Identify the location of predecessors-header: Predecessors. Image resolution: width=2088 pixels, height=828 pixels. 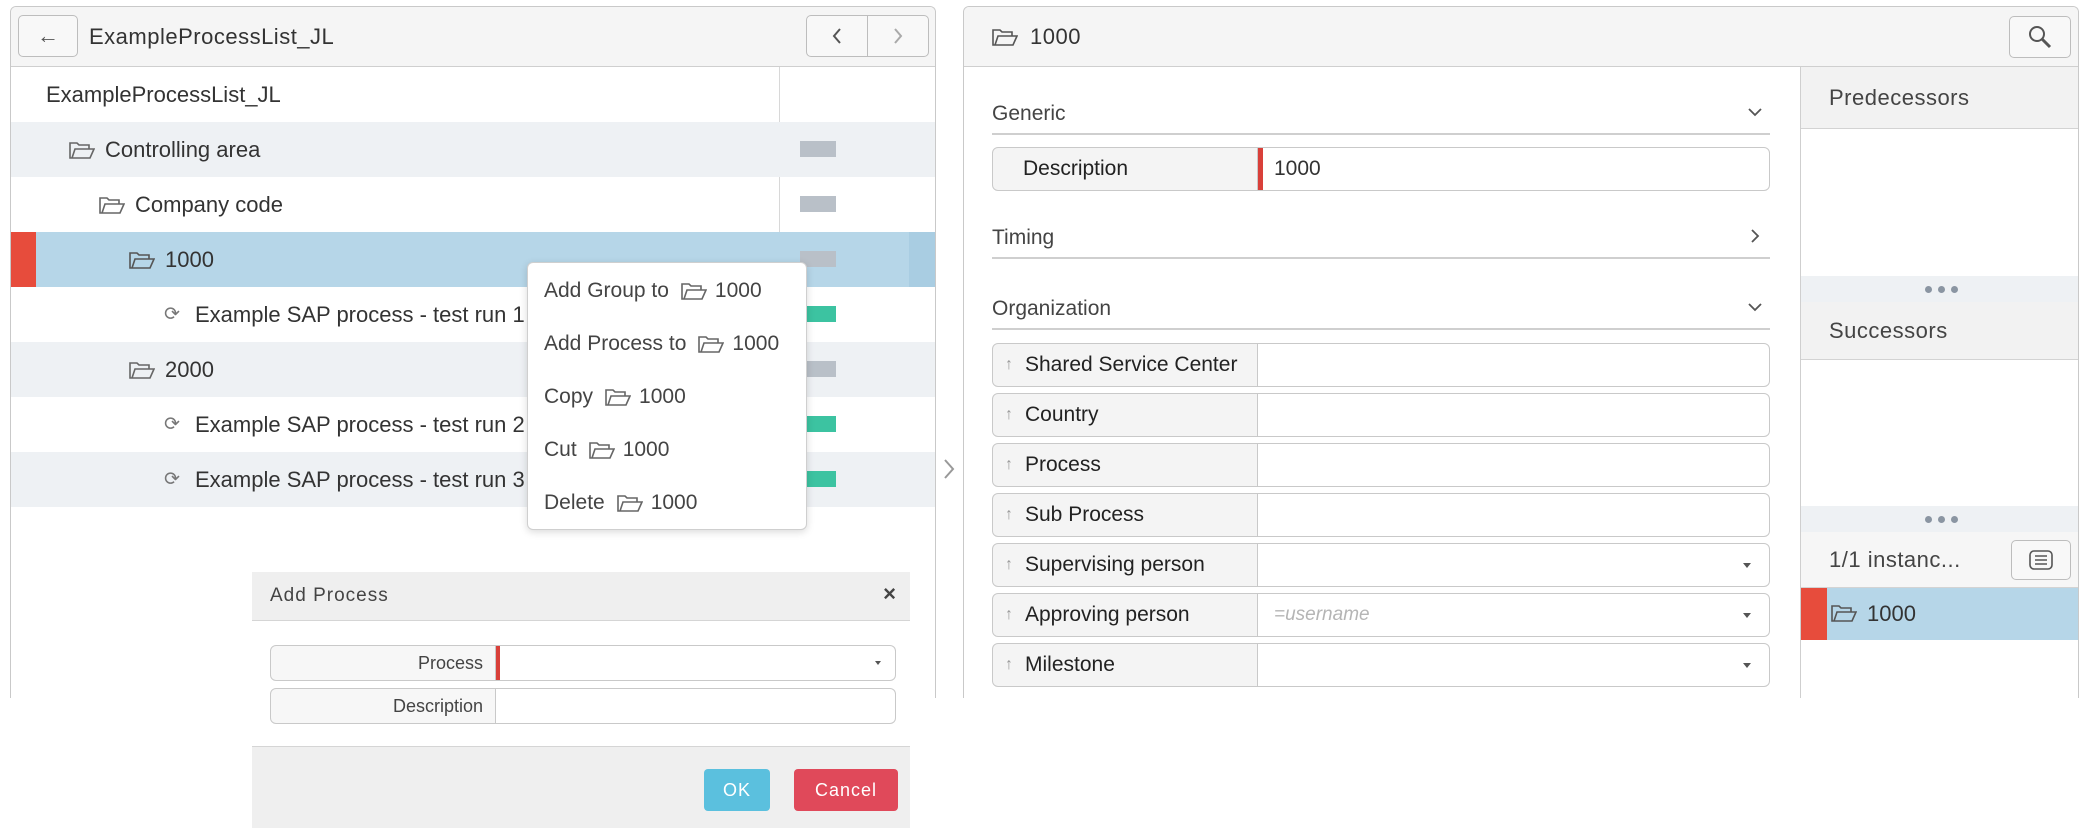
(1939, 98).